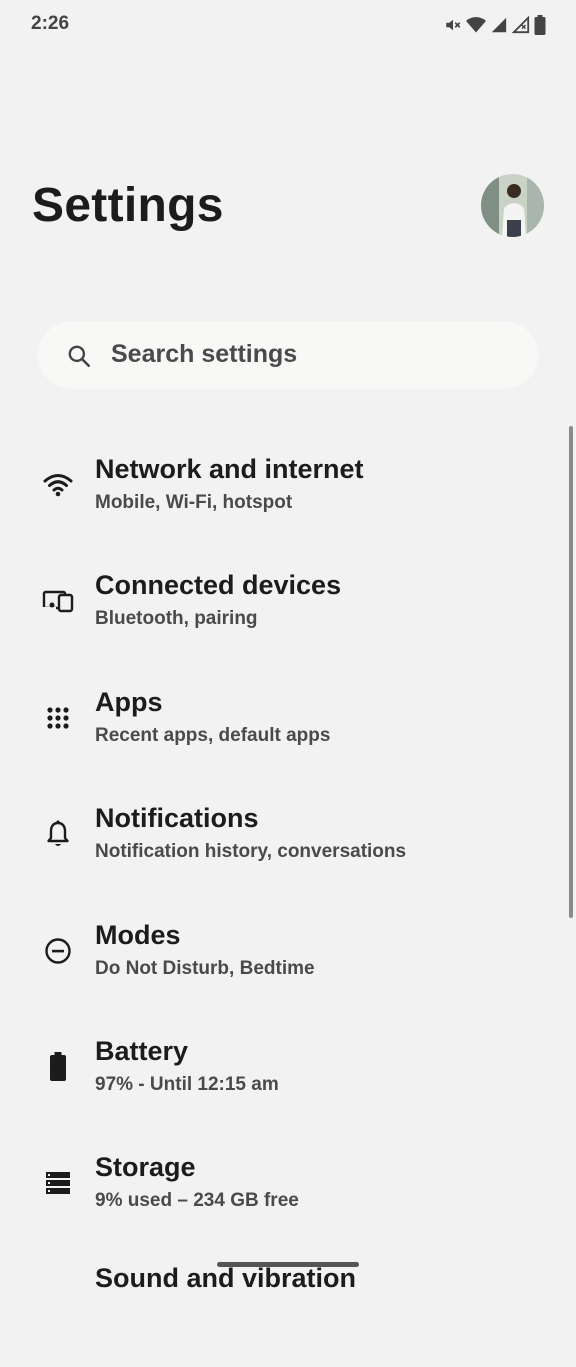 The width and height of the screenshot is (576, 1367). What do you see at coordinates (176, 619) in the screenshot?
I see `item-subtitle: Bluetooth, pairing` at bounding box center [176, 619].